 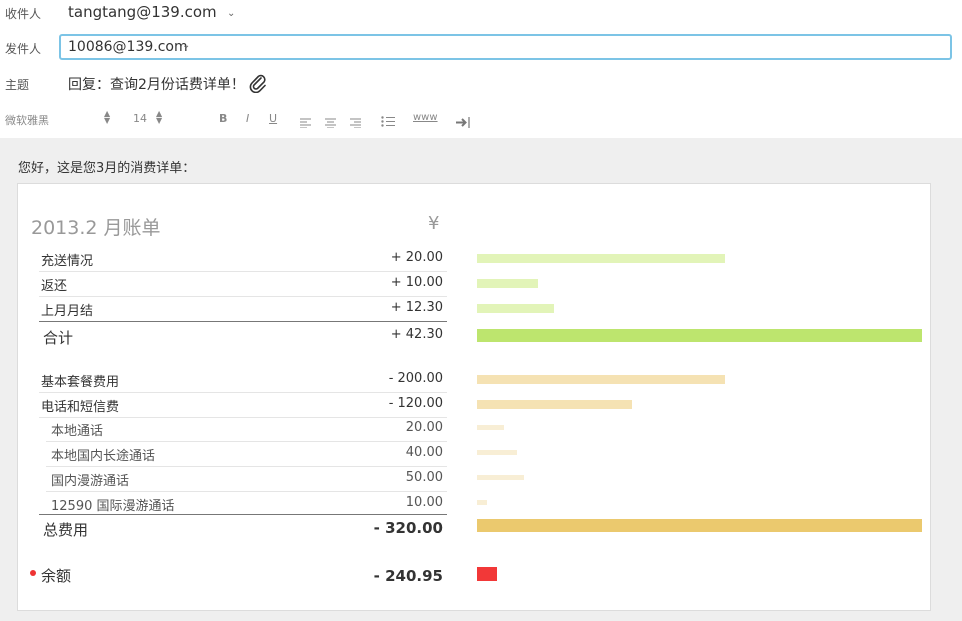 I want to click on from-label: 发件人, so click(x=23, y=49).